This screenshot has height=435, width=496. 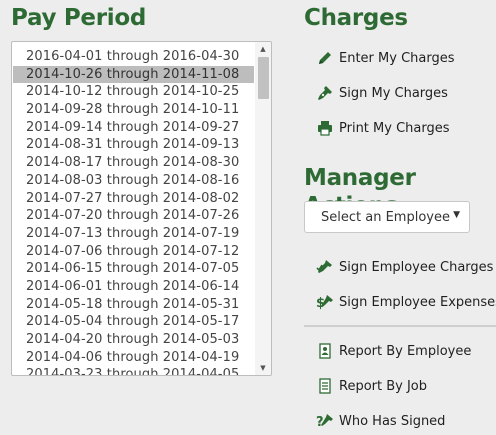 What do you see at coordinates (325, 267) in the screenshot?
I see `signed-check-icon` at bounding box center [325, 267].